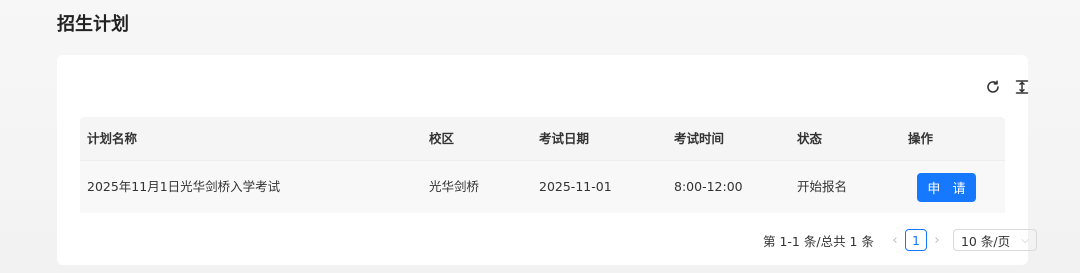  I want to click on column-height-icon, so click(1022, 87).